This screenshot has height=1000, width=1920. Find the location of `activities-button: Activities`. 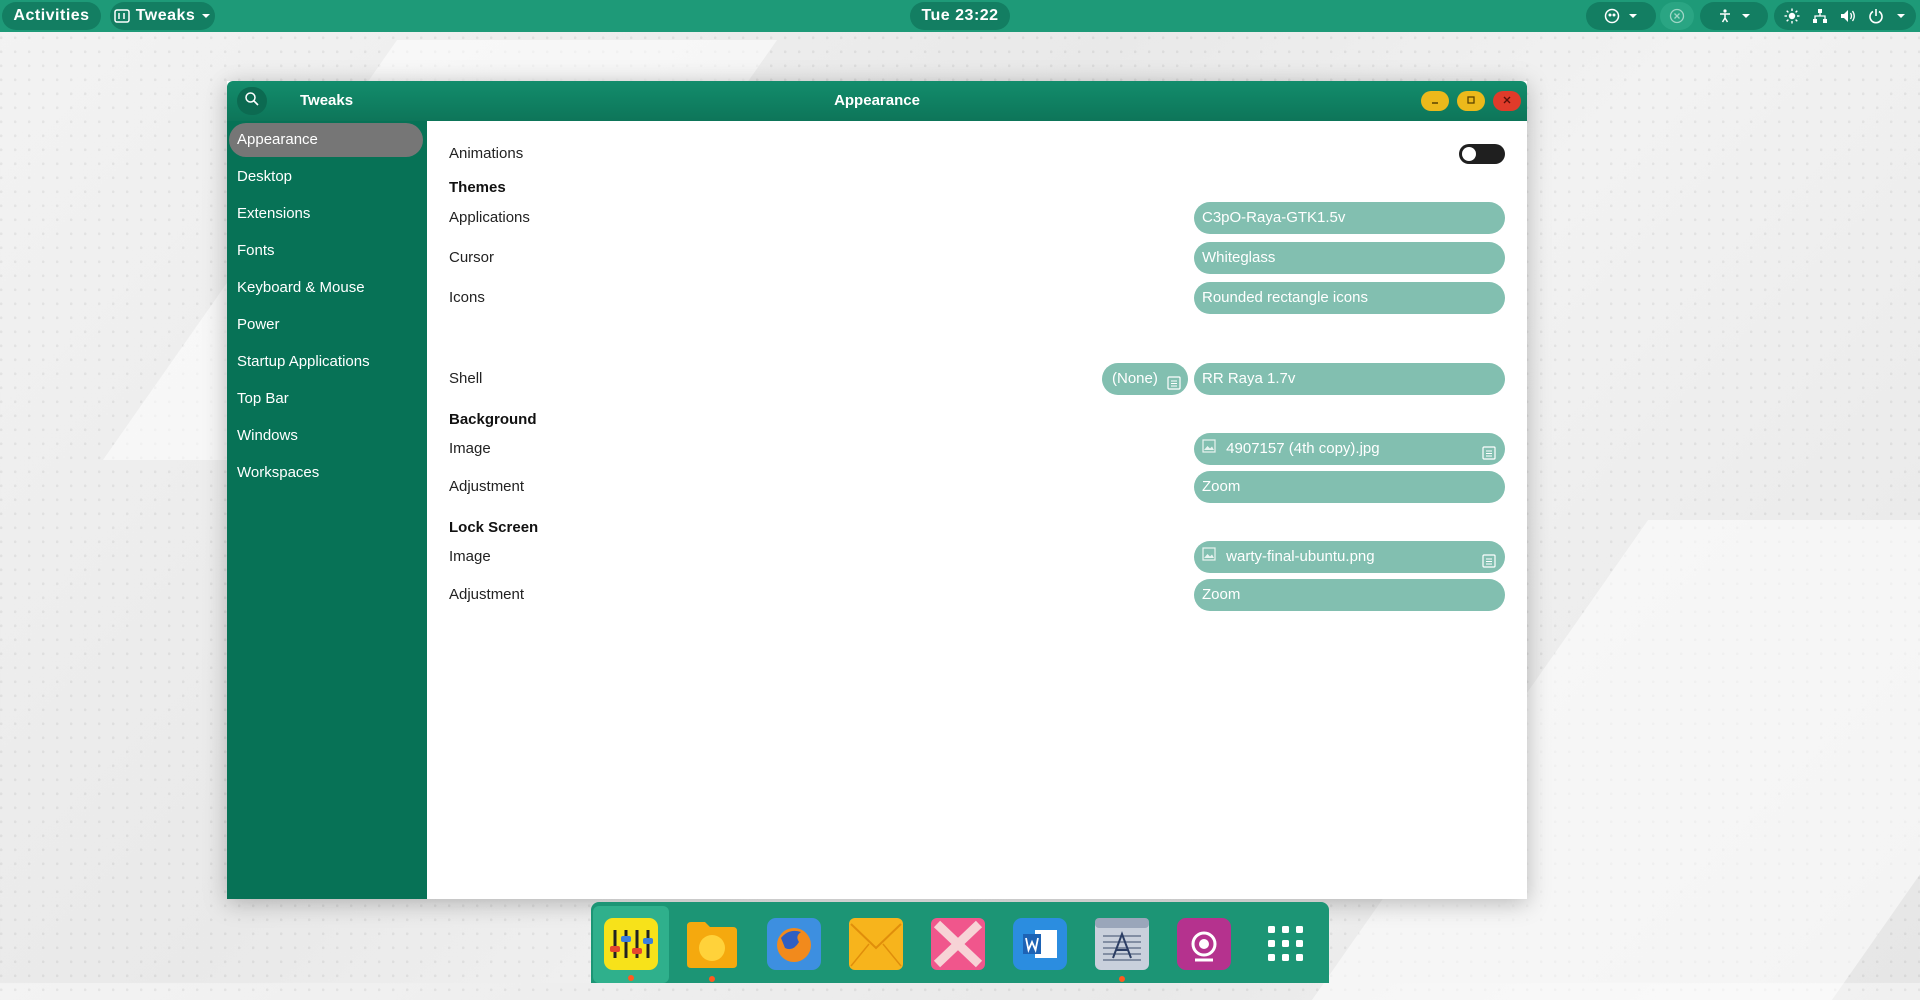

activities-button: Activities is located at coordinates (51, 16).